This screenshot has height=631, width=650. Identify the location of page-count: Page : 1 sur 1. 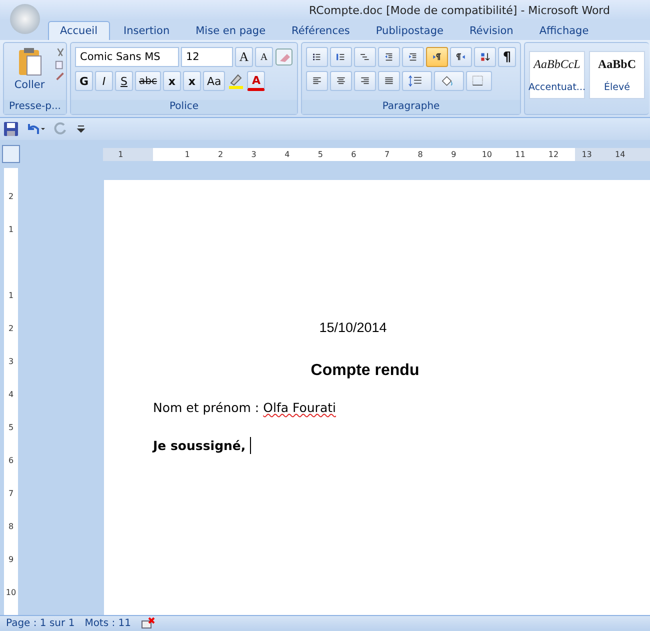
(40, 623).